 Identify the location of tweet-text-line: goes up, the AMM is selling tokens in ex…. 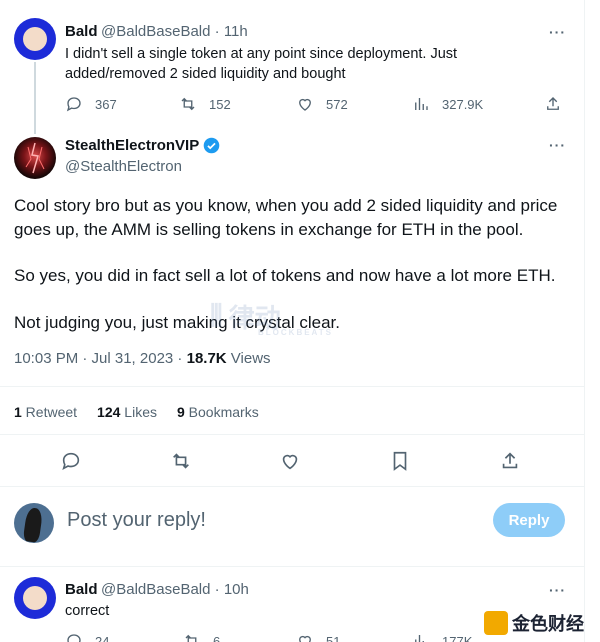
(269, 229).